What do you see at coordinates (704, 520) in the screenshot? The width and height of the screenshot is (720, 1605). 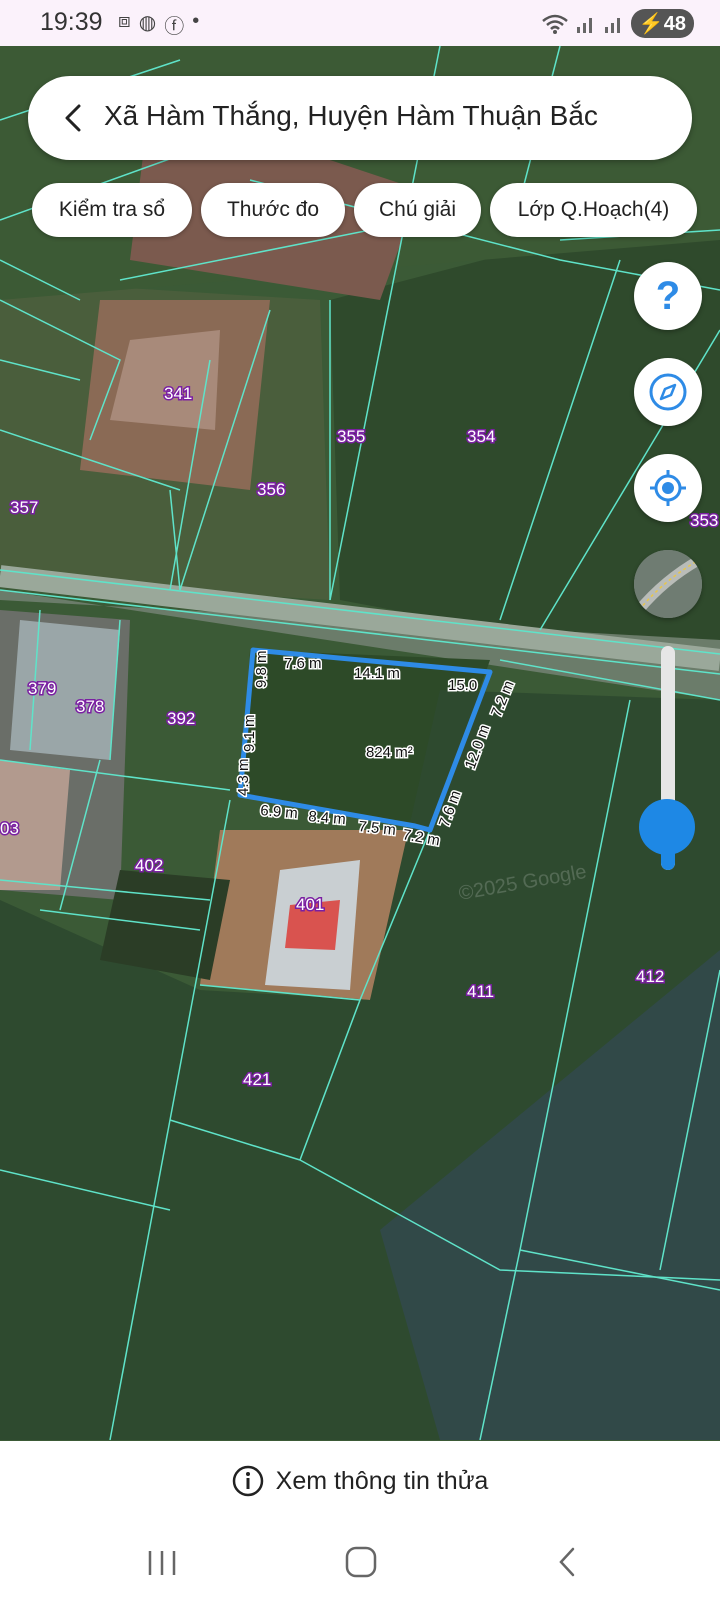 I see `parcel-label: 353` at bounding box center [704, 520].